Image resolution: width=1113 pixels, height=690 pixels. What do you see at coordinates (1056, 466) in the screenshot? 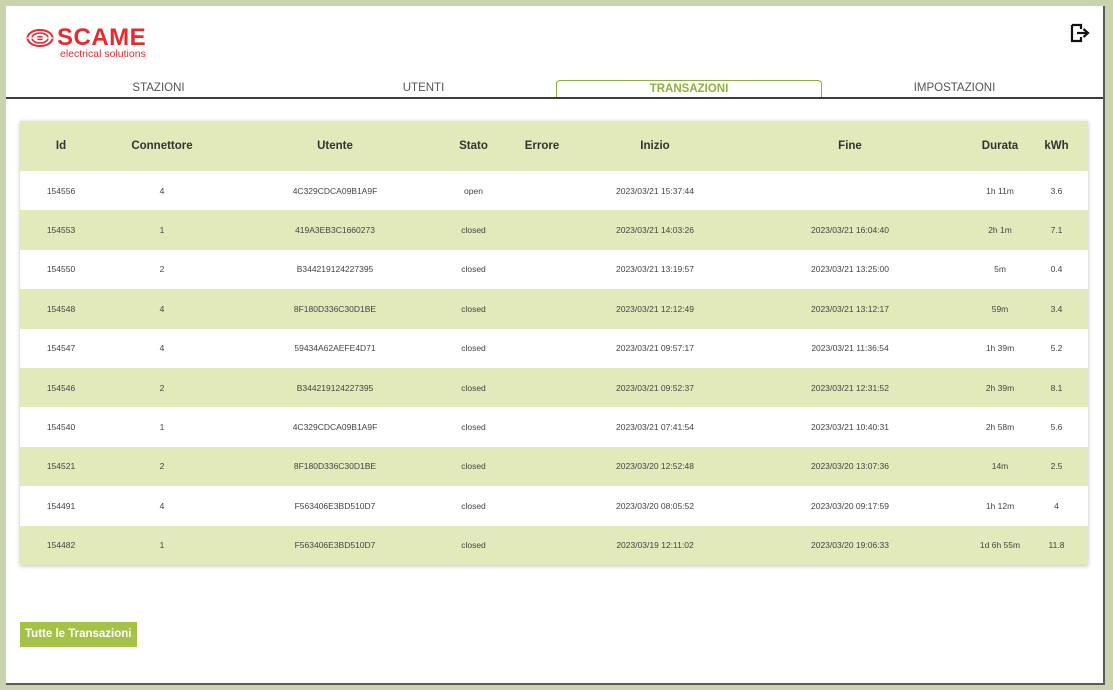
I see `cell-kwh: 2.5` at bounding box center [1056, 466].